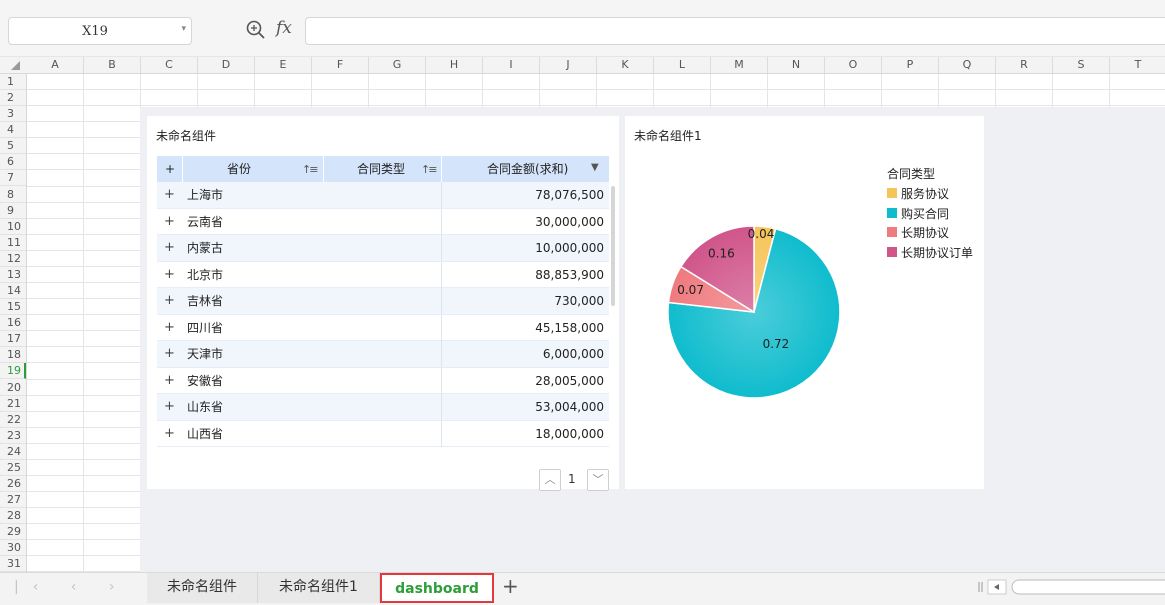 This screenshot has height=605, width=1165. Describe the element at coordinates (13, 548) in the screenshot. I see `row-header-30: 30` at that location.